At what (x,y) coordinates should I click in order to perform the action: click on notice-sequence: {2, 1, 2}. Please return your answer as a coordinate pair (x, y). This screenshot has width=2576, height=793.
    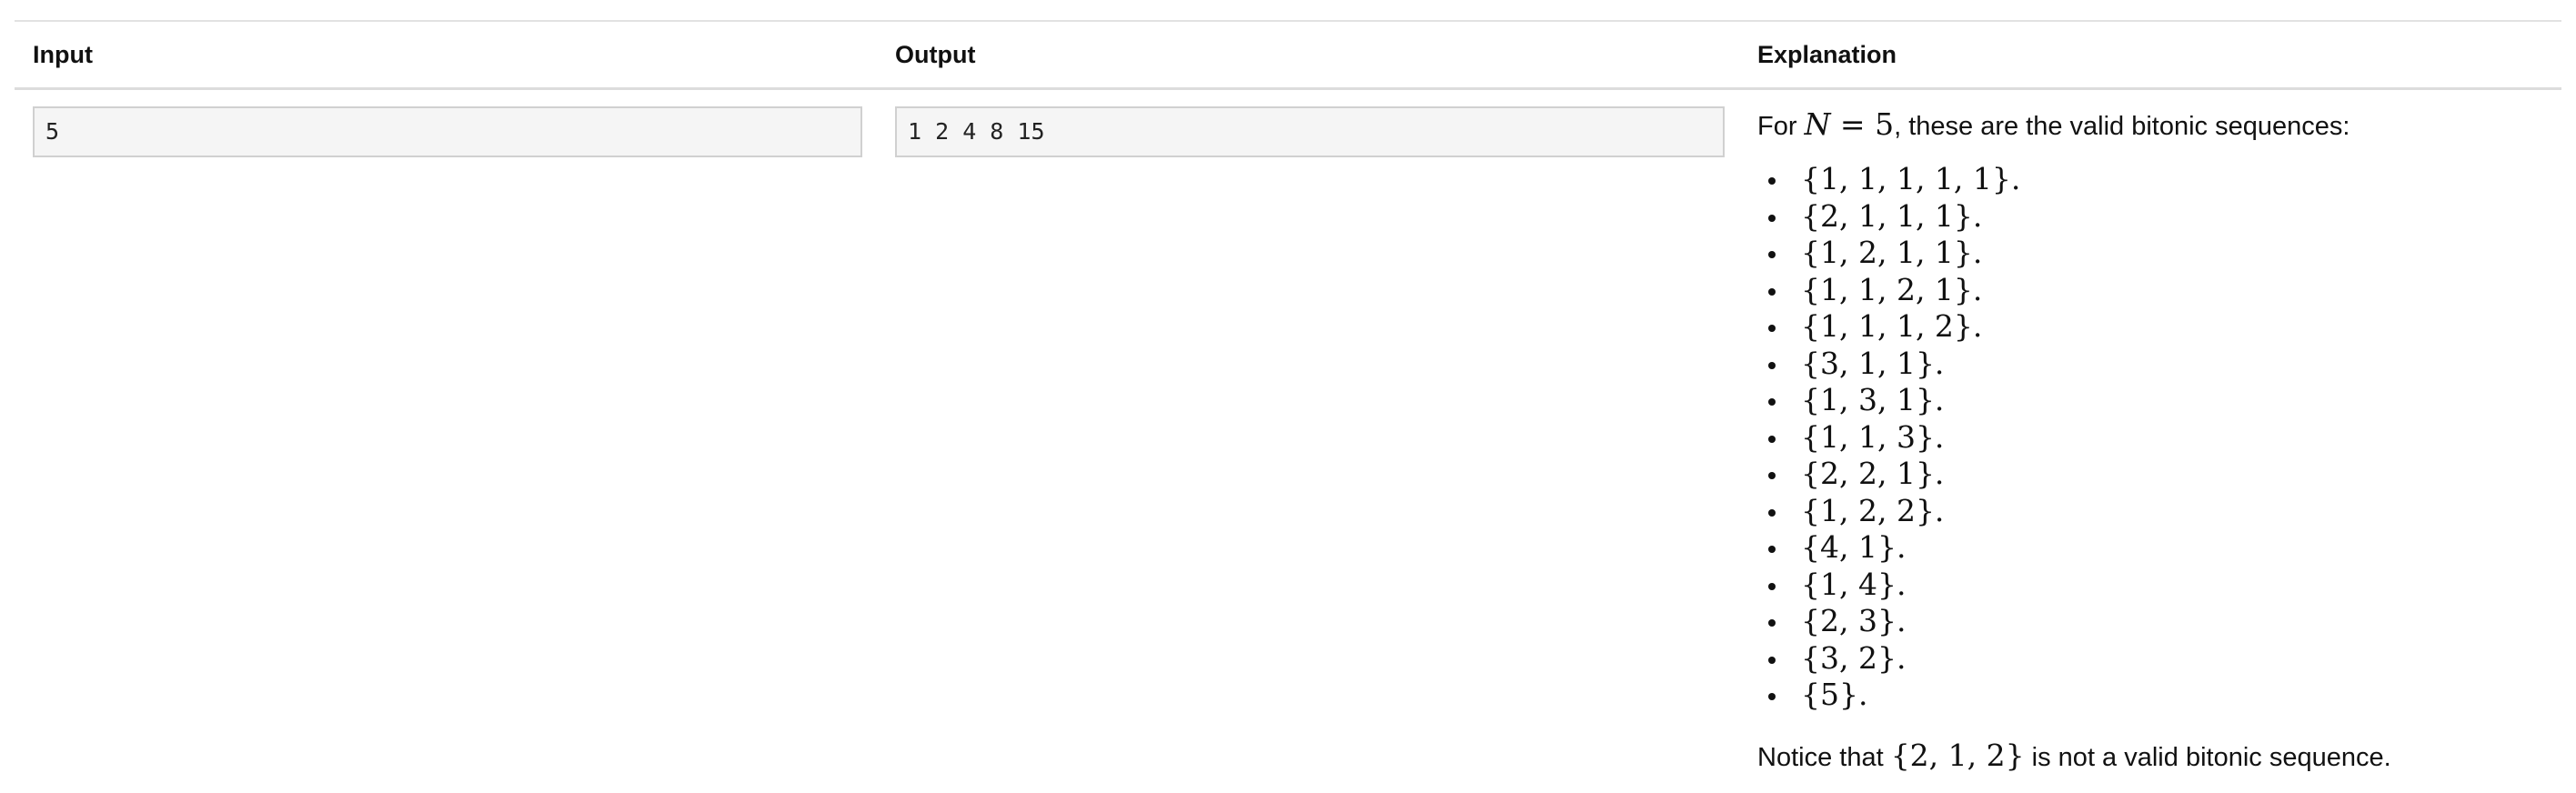
    Looking at the image, I should click on (1957, 755).